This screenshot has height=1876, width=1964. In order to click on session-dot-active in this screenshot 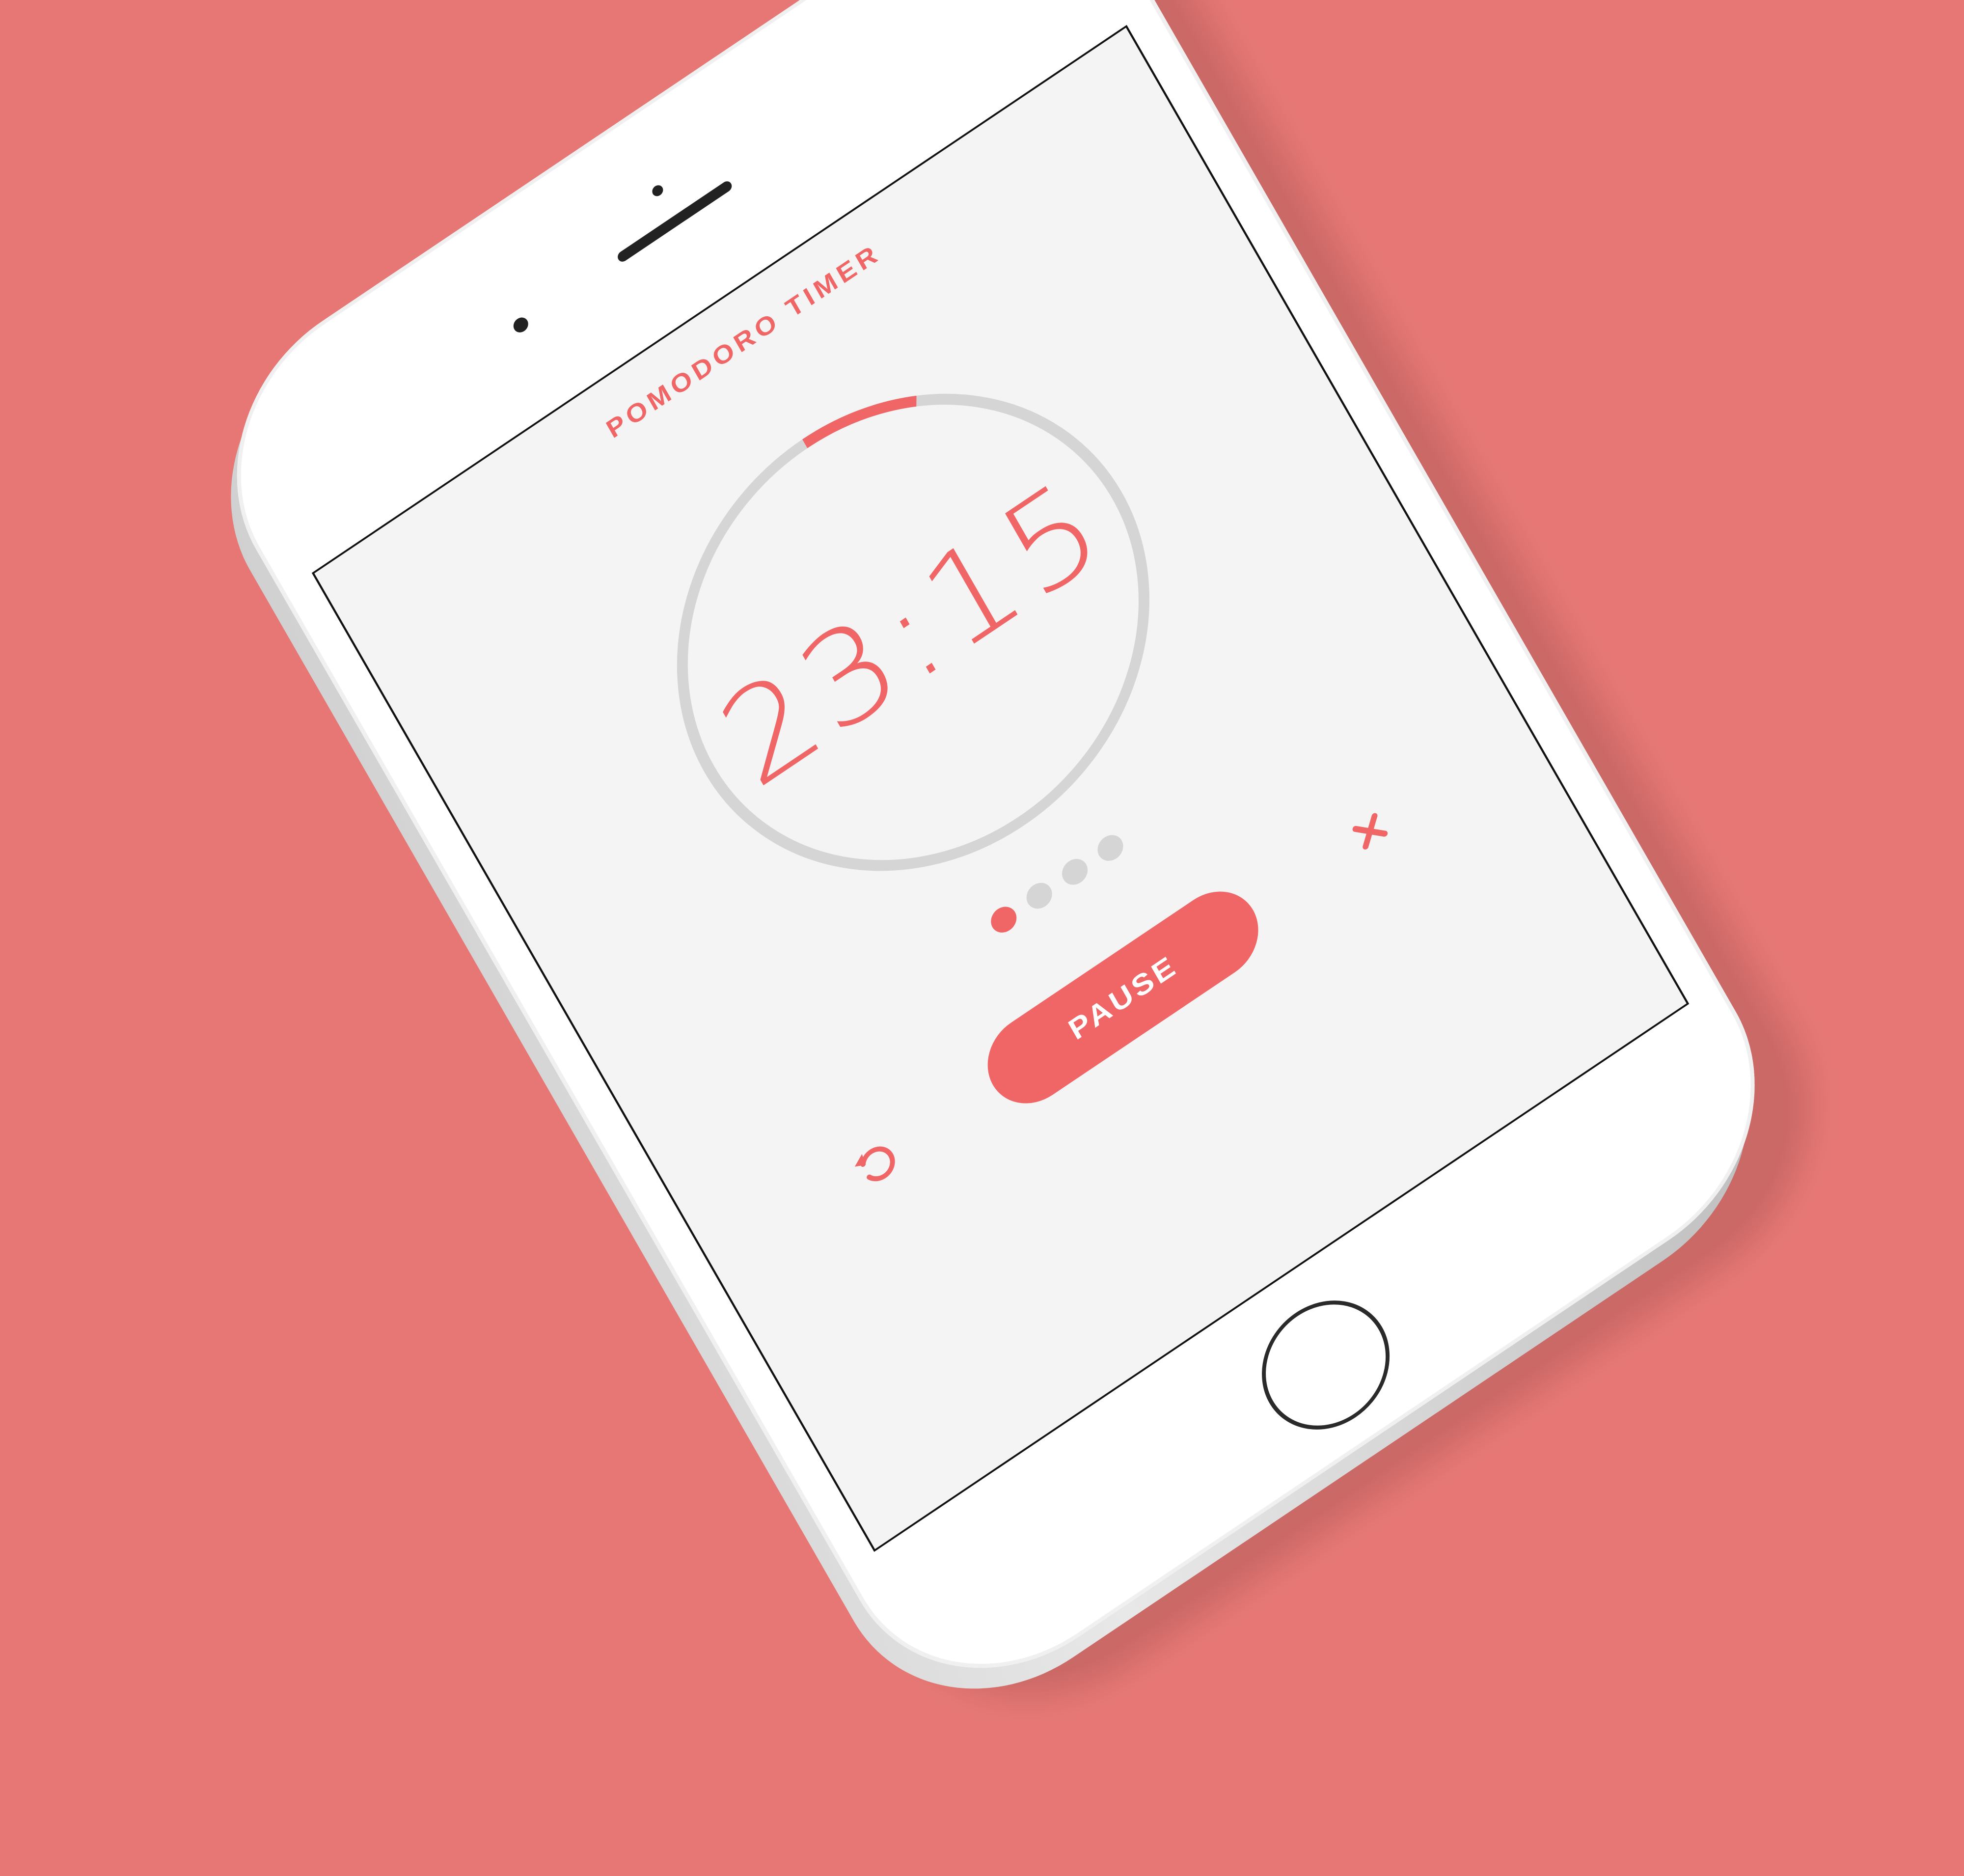, I will do `click(1003, 919)`.